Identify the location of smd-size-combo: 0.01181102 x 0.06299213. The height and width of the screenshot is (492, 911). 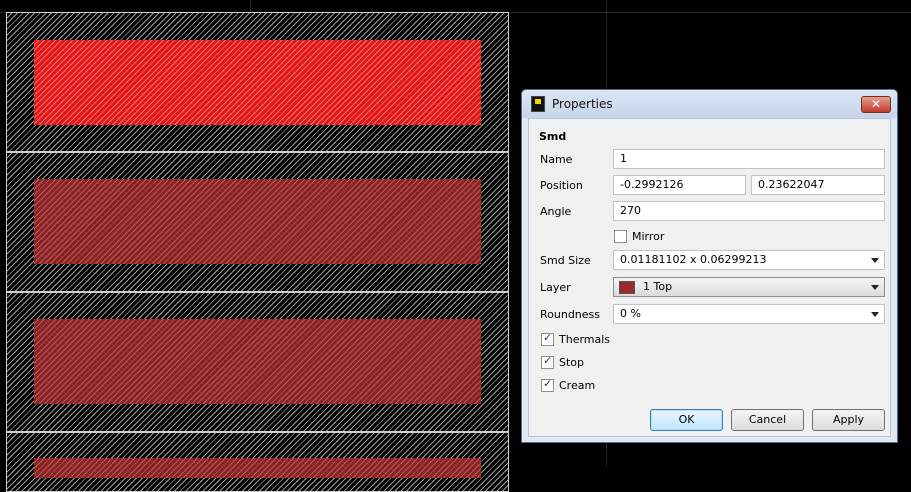
(749, 260).